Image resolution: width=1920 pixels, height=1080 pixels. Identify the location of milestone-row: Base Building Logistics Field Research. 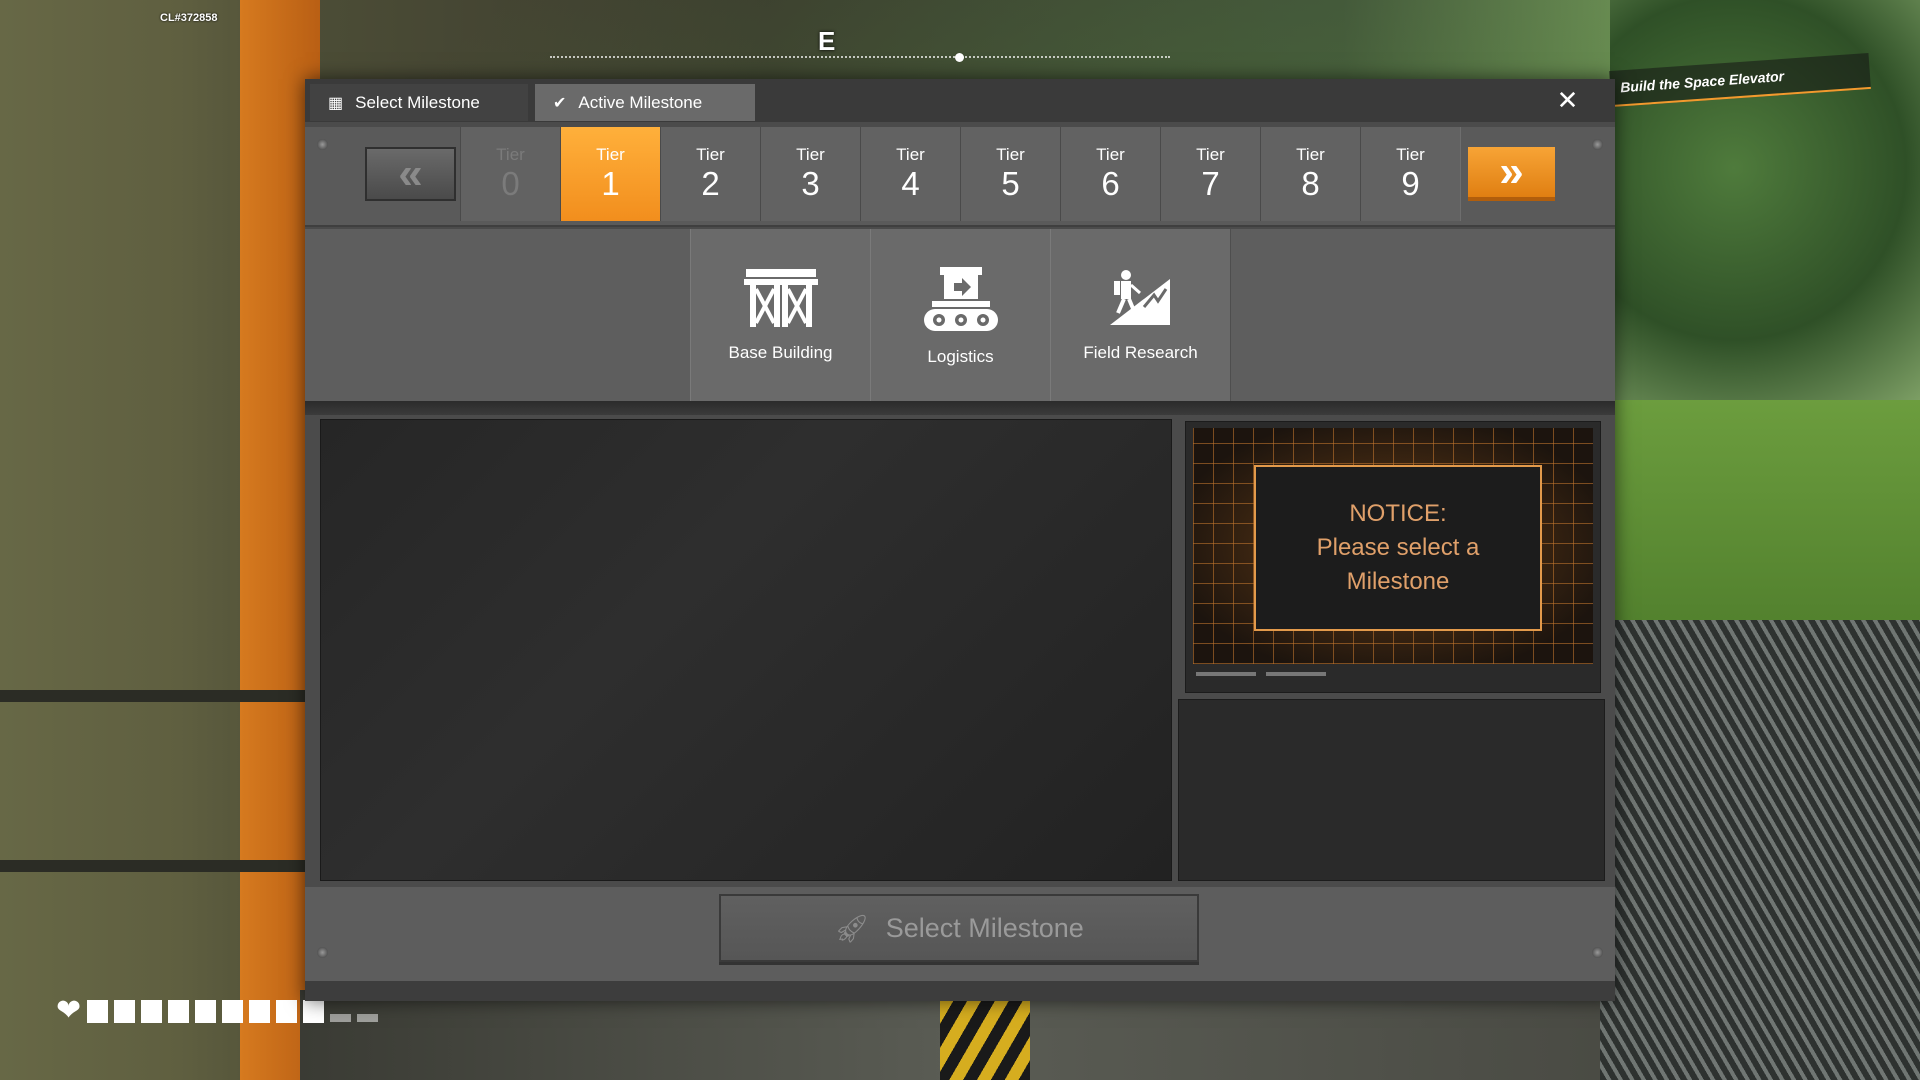
(960, 315).